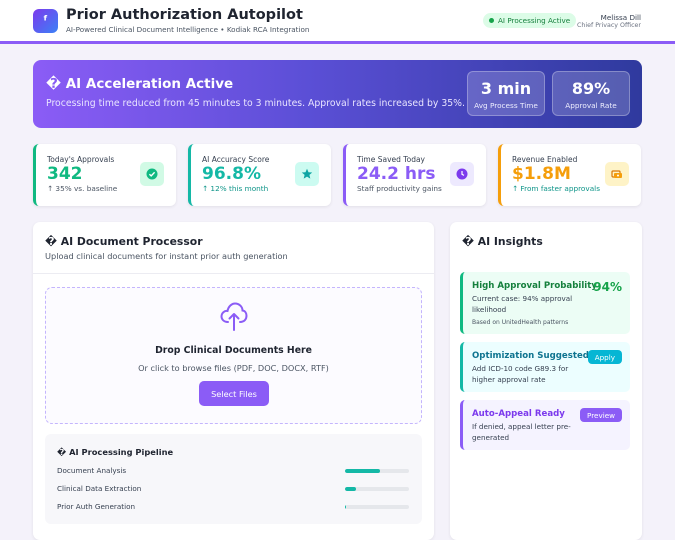 The width and height of the screenshot is (675, 540). I want to click on banner-title: � AI Acceleration Active, so click(140, 84).